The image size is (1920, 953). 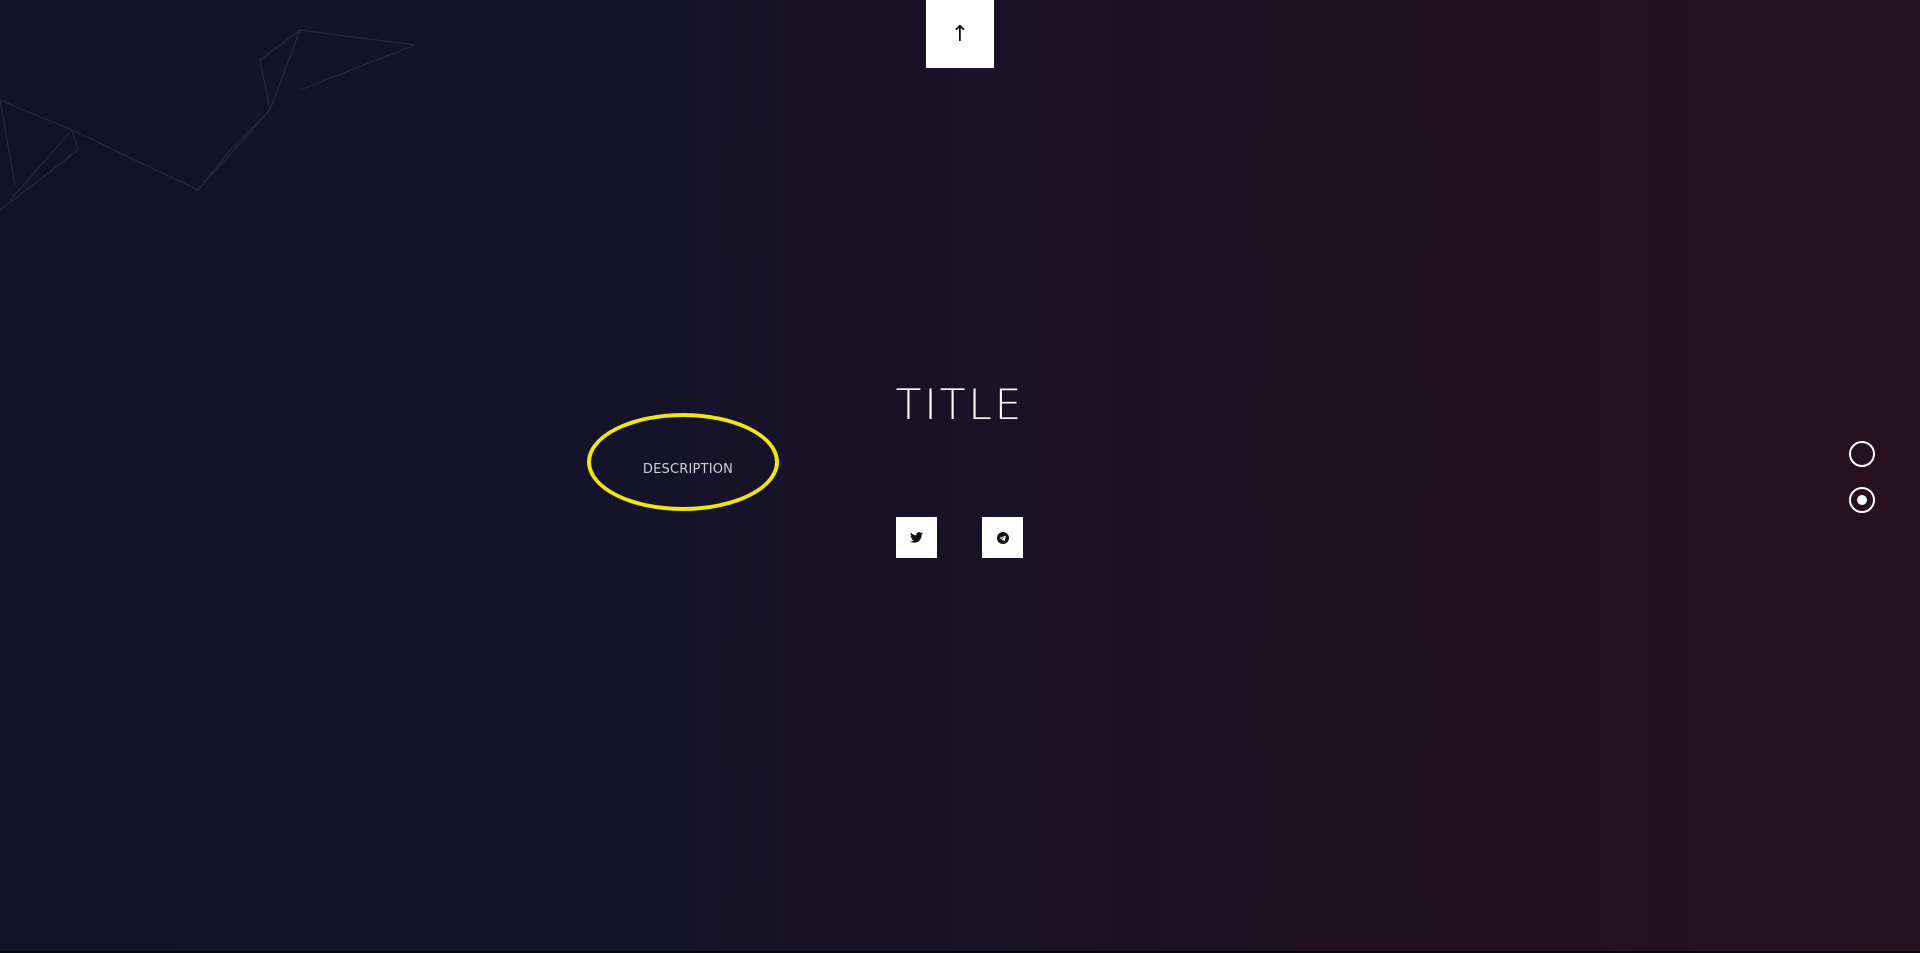 I want to click on telegram-button, so click(x=1002, y=537).